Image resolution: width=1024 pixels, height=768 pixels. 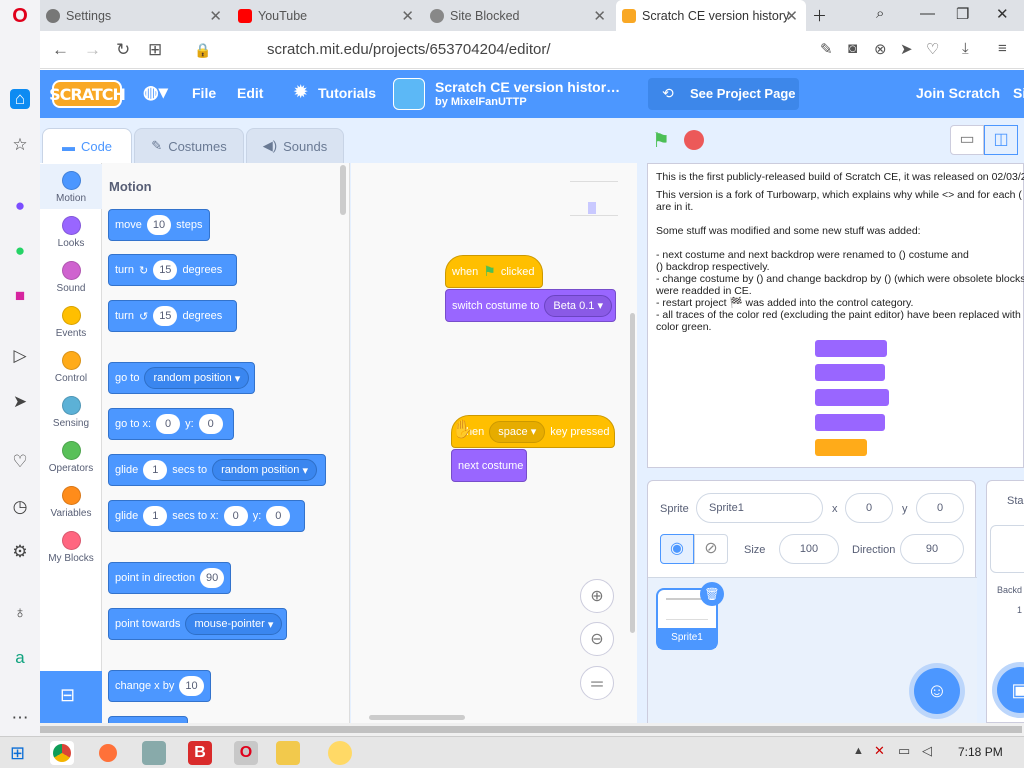 I want to click on clock: 7:18 PM, so click(x=980, y=752).